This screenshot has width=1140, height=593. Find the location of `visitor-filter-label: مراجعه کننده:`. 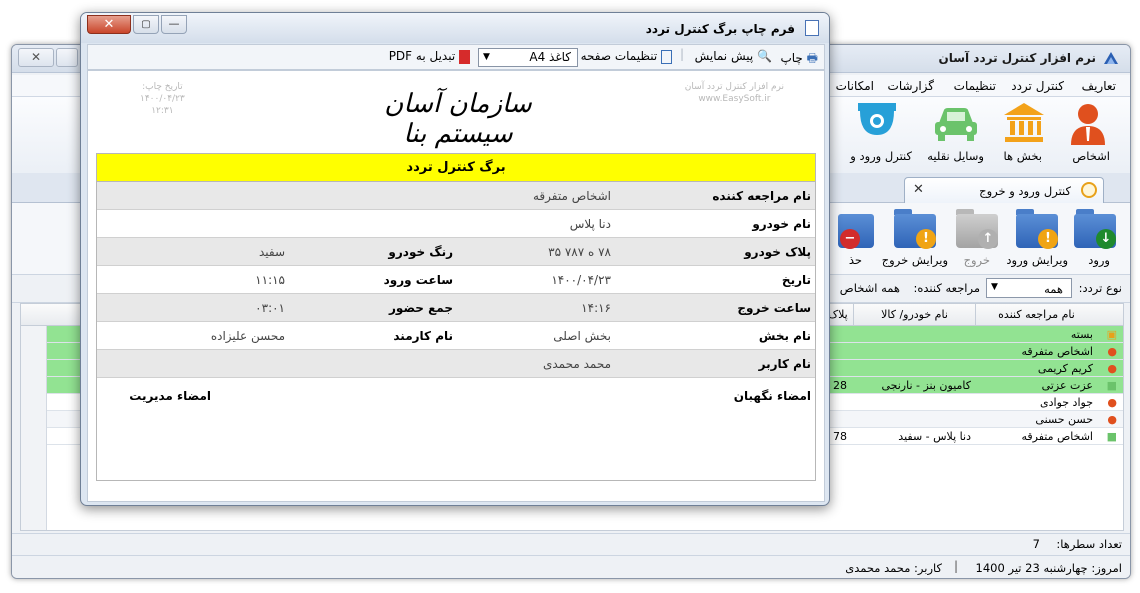

visitor-filter-label: مراجعه کننده: is located at coordinates (946, 288).